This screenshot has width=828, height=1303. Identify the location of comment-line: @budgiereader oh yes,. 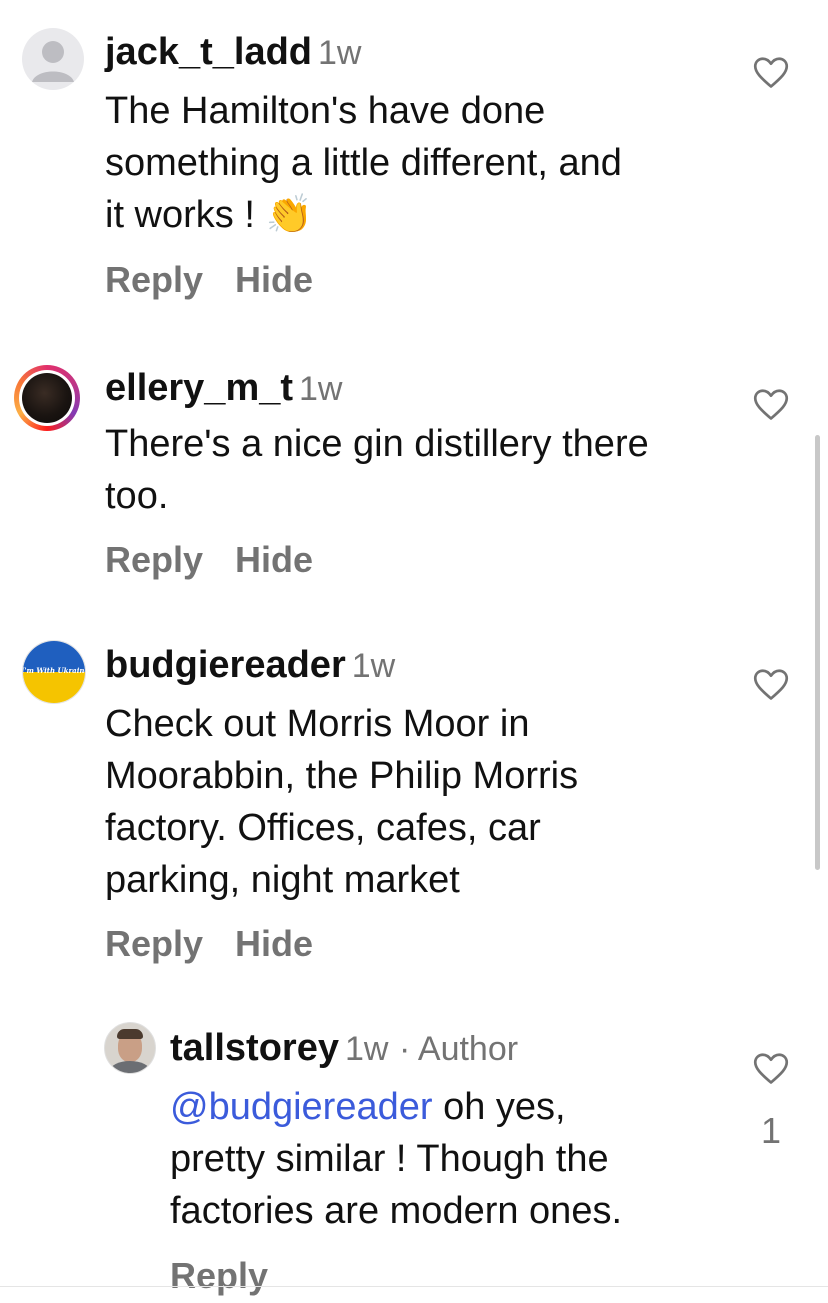
(396, 1107).